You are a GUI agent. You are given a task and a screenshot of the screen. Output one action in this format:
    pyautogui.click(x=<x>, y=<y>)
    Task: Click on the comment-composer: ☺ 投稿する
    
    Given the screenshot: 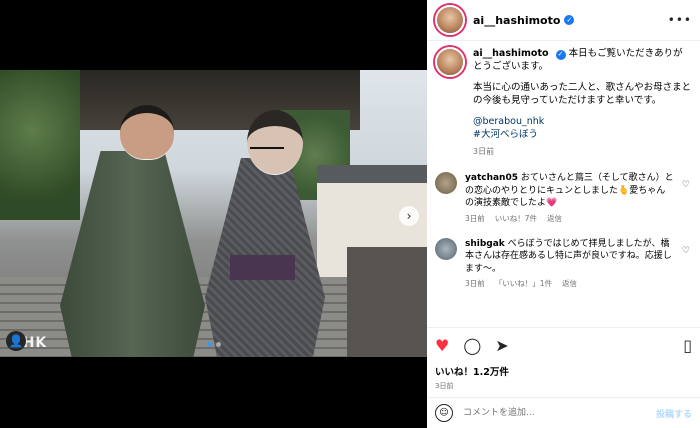 What is the action you would take?
    pyautogui.click(x=563, y=412)
    